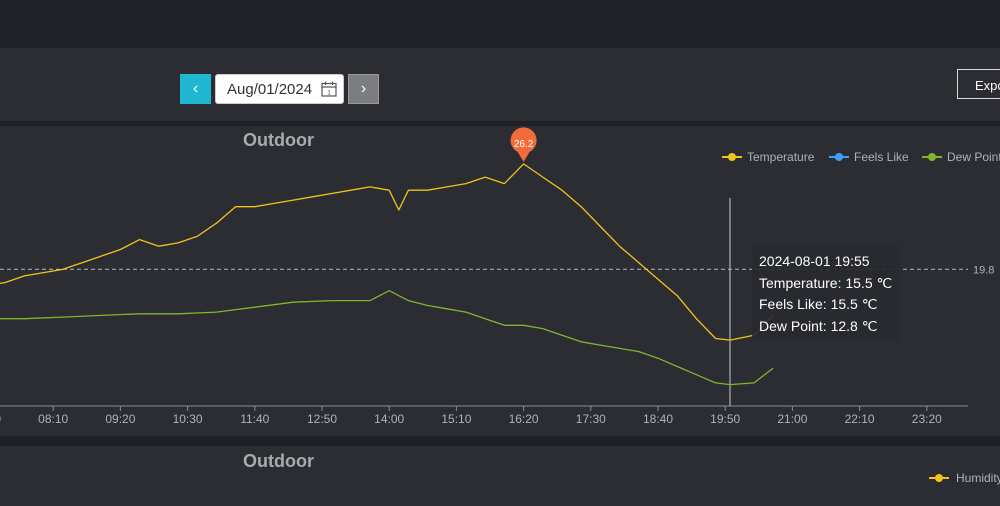 The image size is (1000, 506). Describe the element at coordinates (732, 157) in the screenshot. I see `legend-temperature-marker` at that location.